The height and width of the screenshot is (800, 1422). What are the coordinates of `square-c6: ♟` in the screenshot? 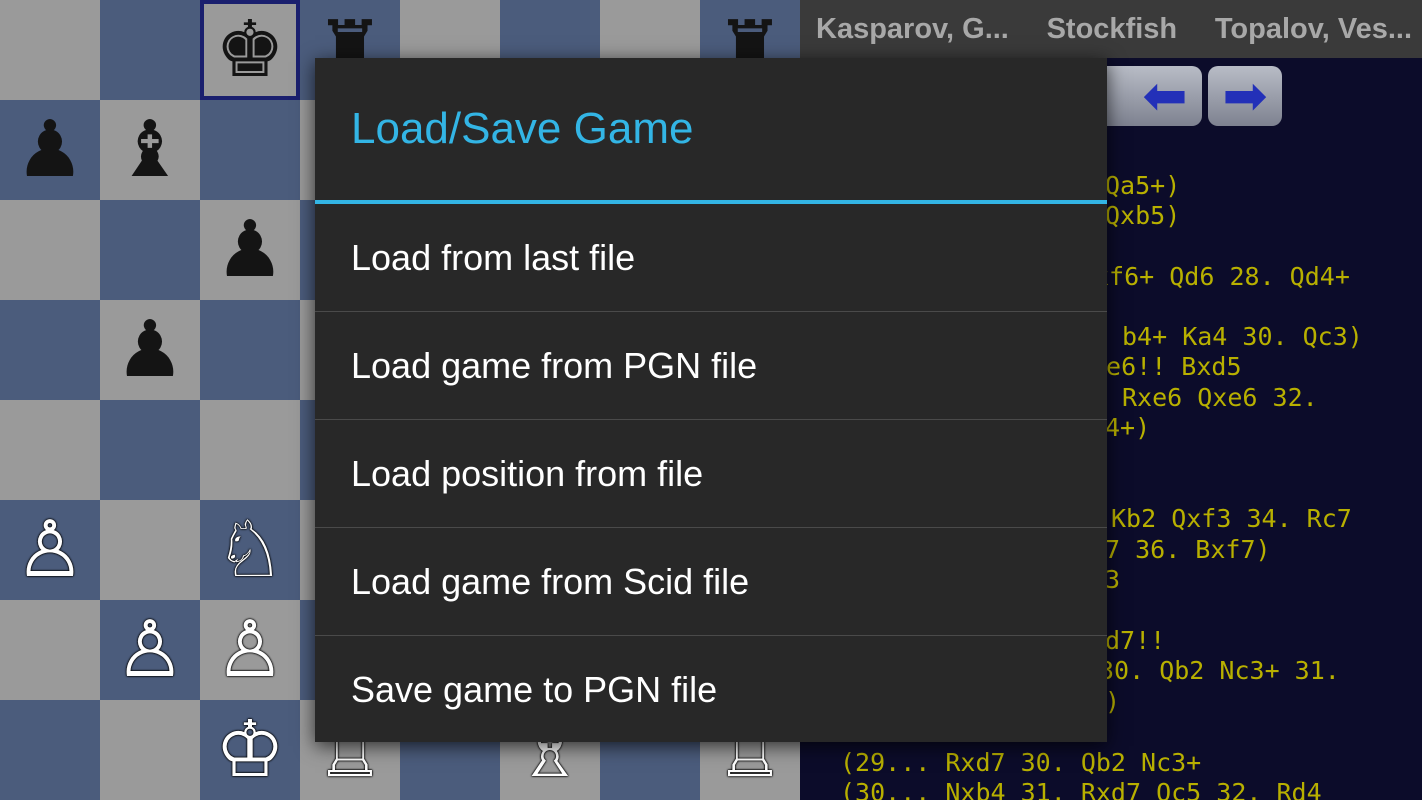 It's located at (250, 250).